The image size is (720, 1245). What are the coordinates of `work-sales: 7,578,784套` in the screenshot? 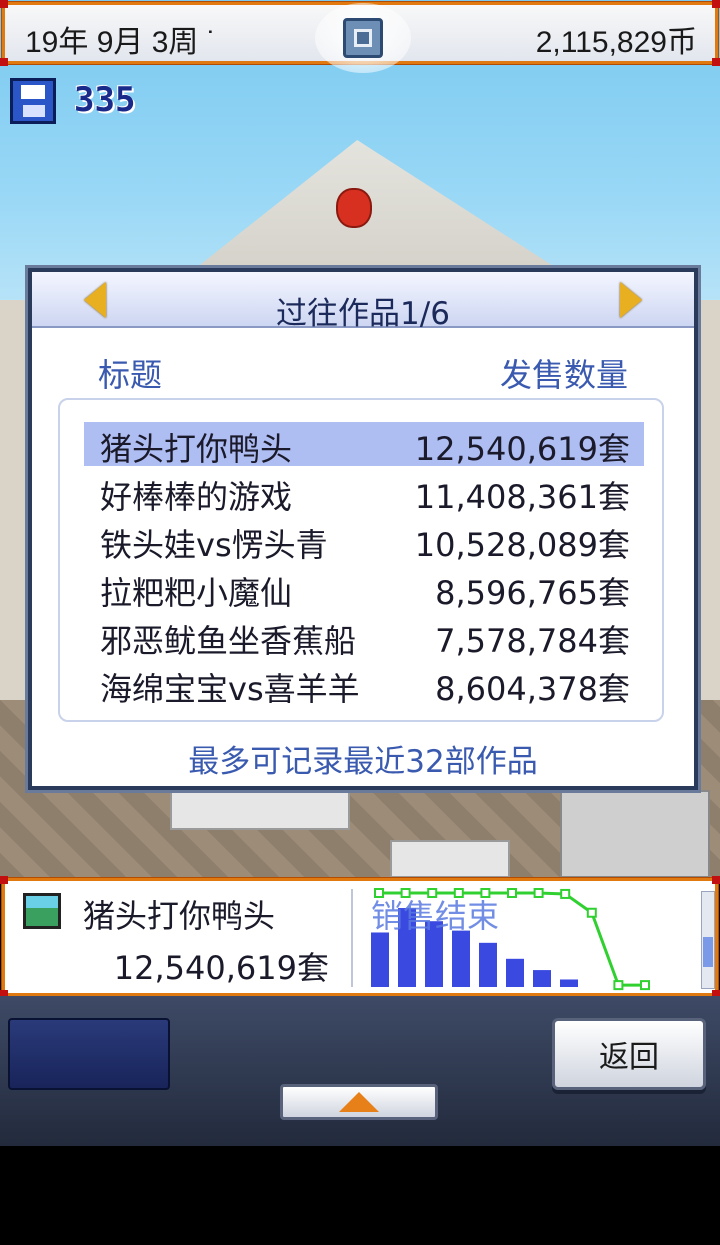 It's located at (532, 641).